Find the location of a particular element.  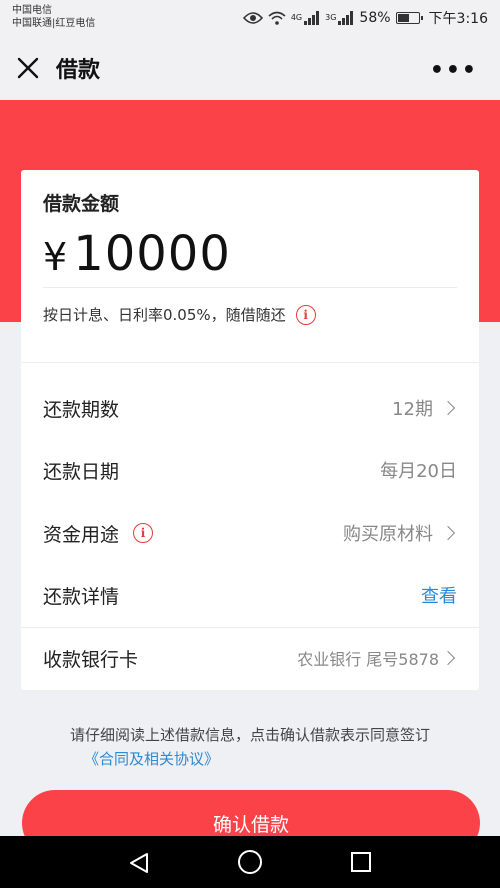

row-label: 还款期数 is located at coordinates (81, 409).